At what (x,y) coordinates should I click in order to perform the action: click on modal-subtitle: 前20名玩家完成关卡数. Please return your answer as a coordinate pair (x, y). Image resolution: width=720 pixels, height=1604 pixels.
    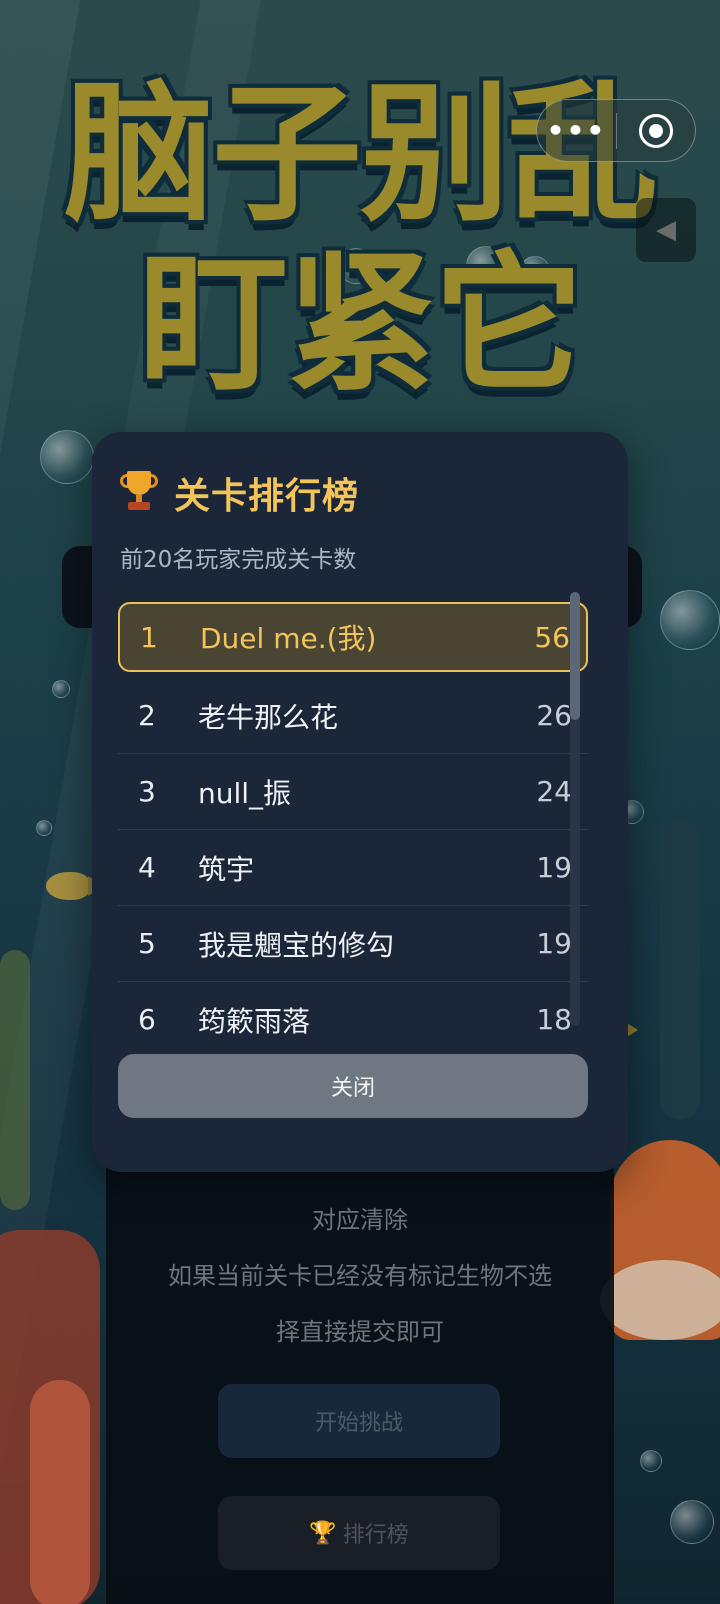
    Looking at the image, I should click on (238, 560).